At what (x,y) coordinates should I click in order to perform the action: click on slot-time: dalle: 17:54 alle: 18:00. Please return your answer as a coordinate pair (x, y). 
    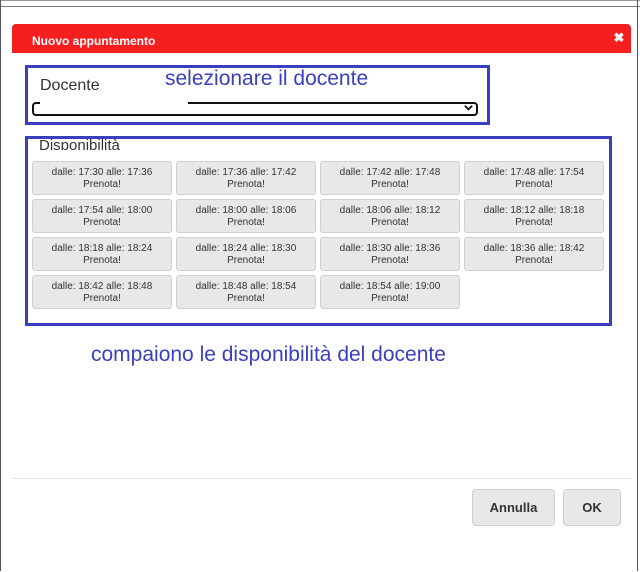
    Looking at the image, I should click on (102, 210).